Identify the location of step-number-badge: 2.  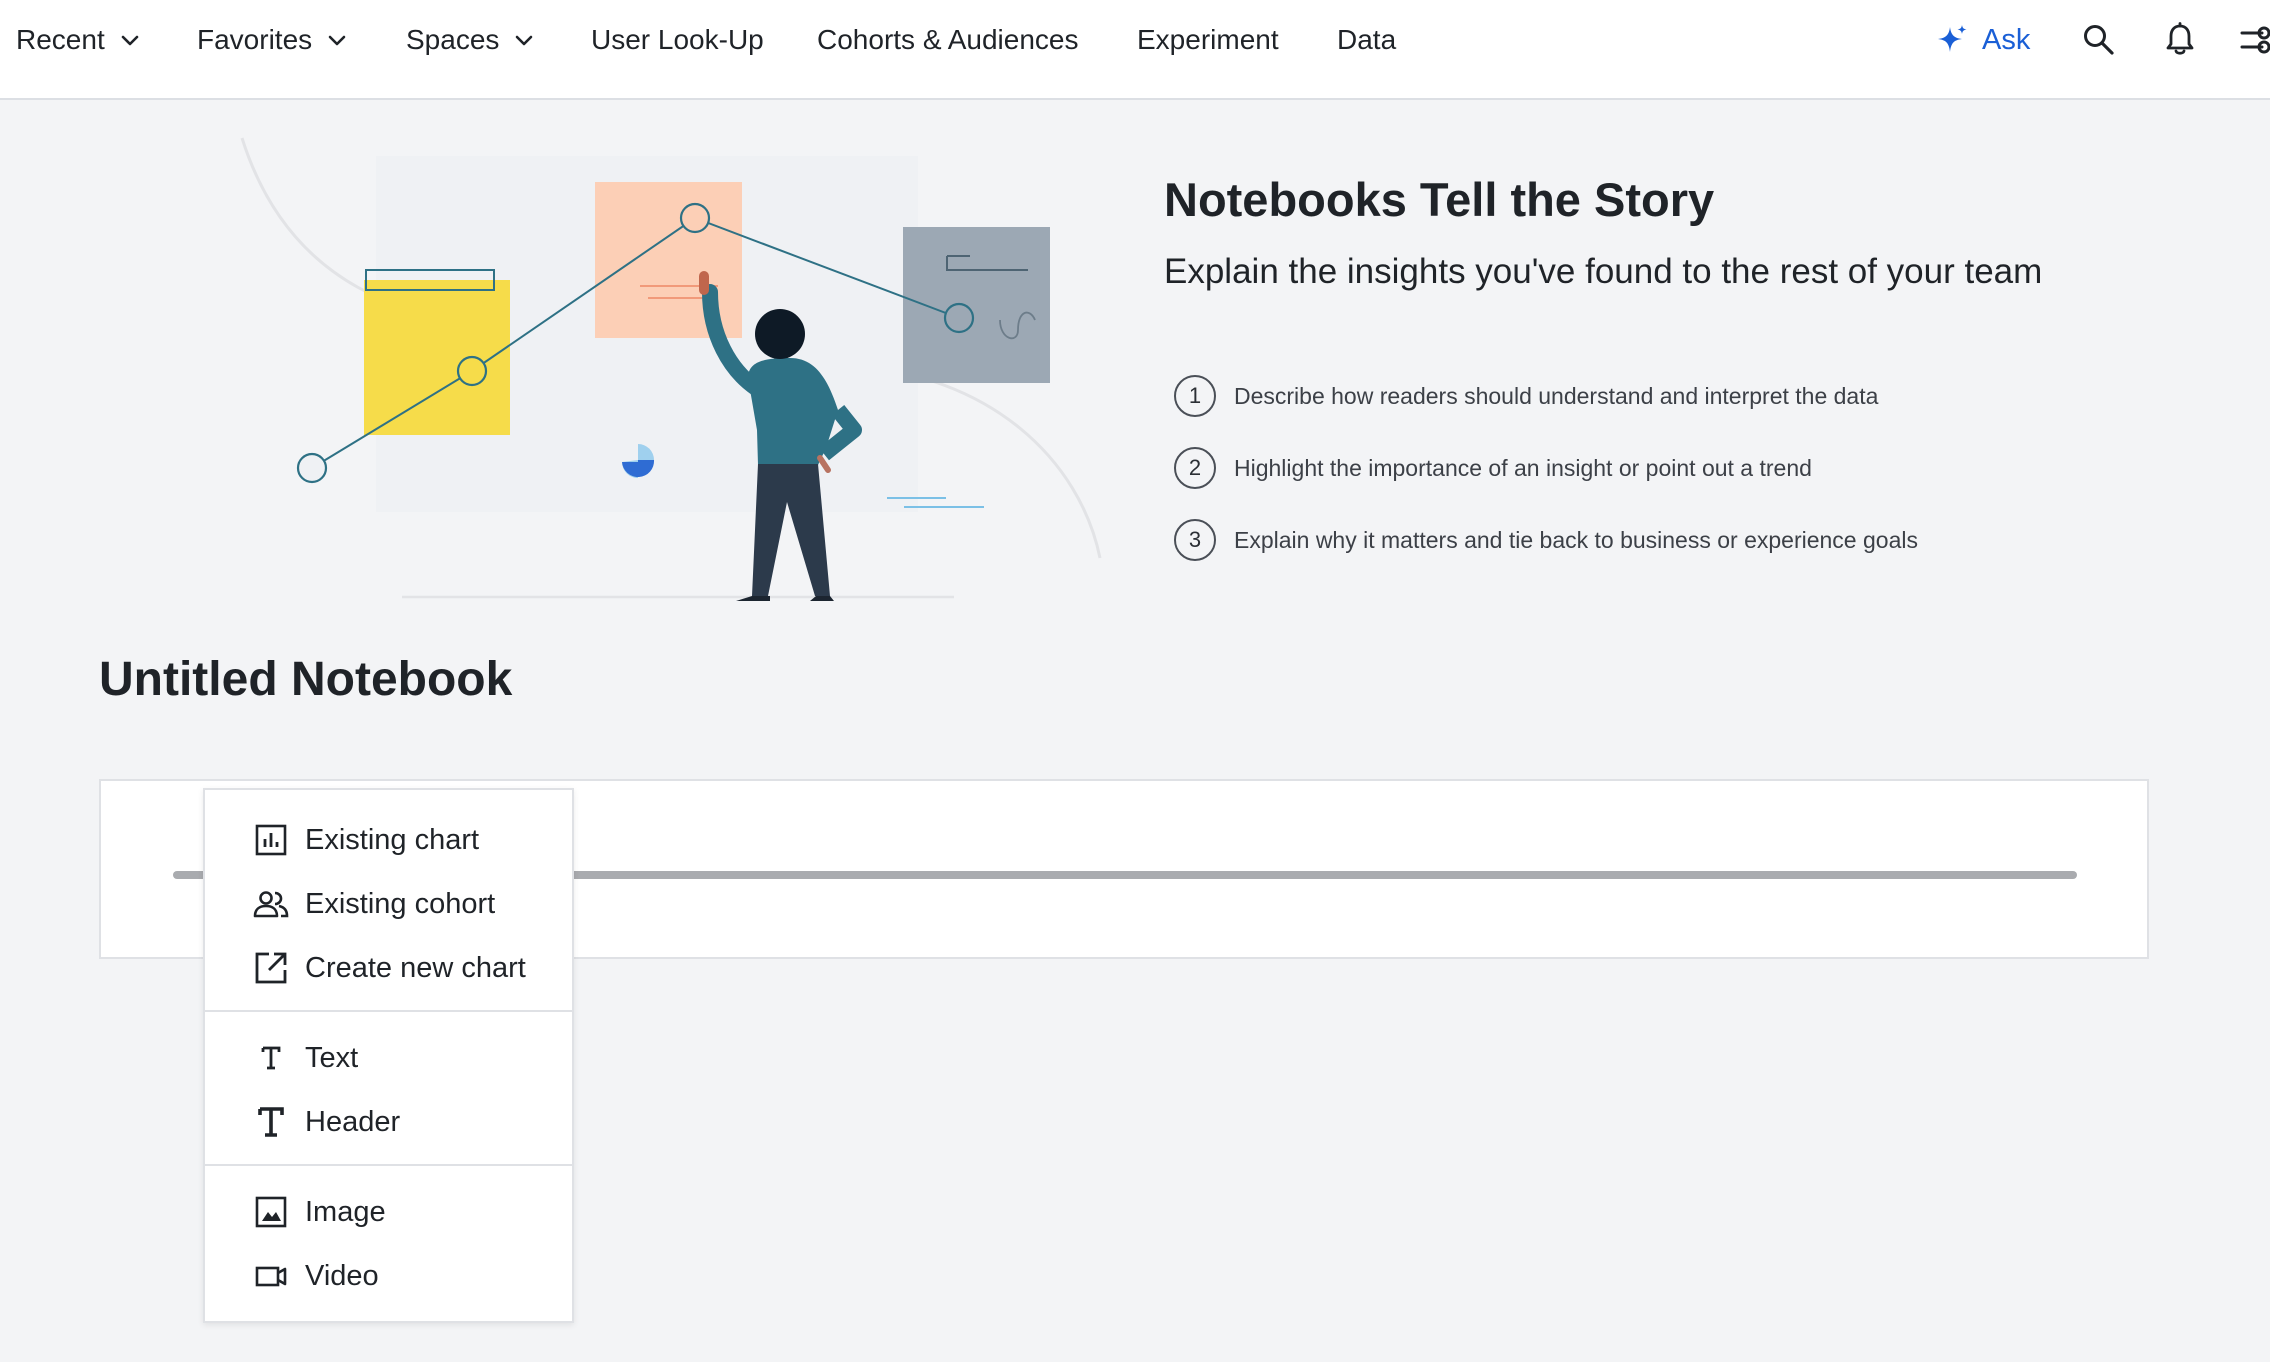
(1195, 468).